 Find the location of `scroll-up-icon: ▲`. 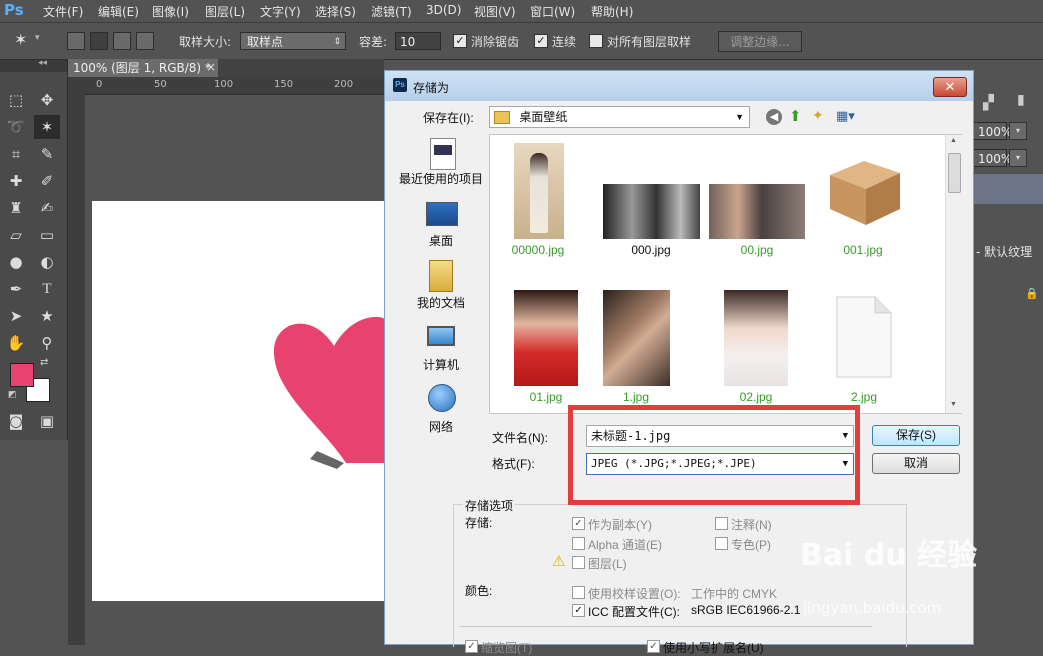

scroll-up-icon: ▲ is located at coordinates (953, 140).